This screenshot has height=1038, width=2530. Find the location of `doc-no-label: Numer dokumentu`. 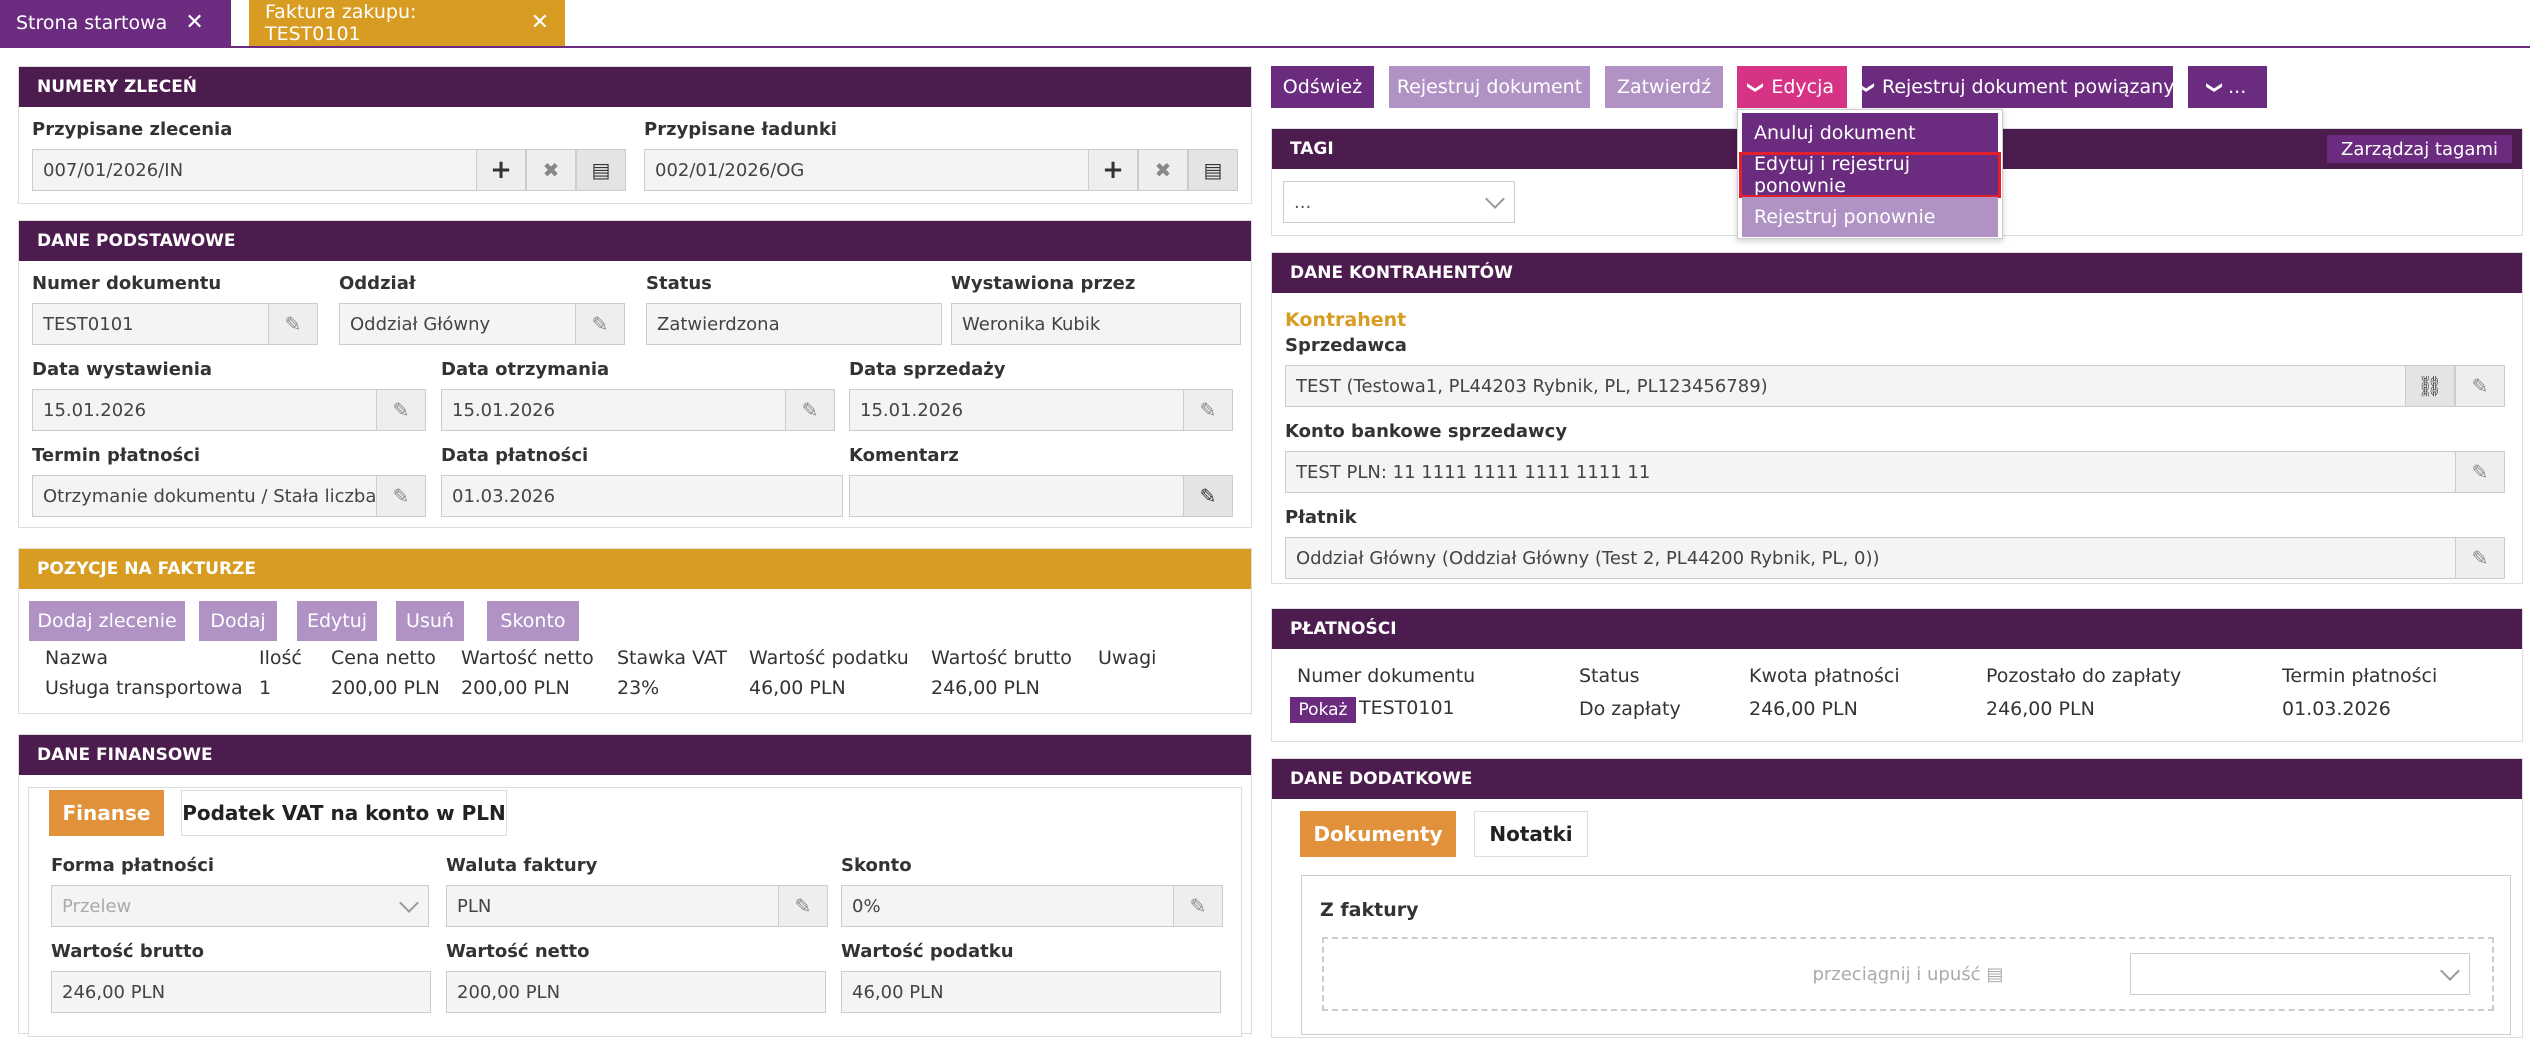

doc-no-label: Numer dokumentu is located at coordinates (127, 283).